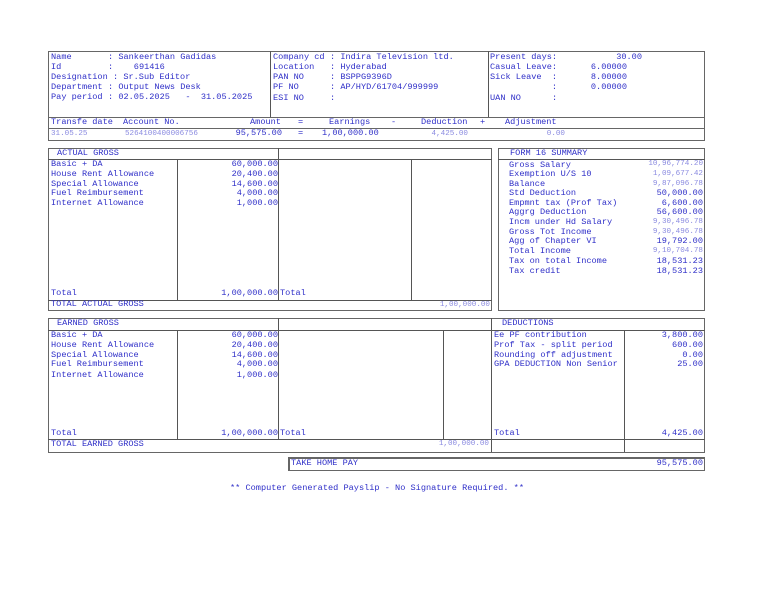  I want to click on transfer-adjustment: 0.00, so click(555, 134).